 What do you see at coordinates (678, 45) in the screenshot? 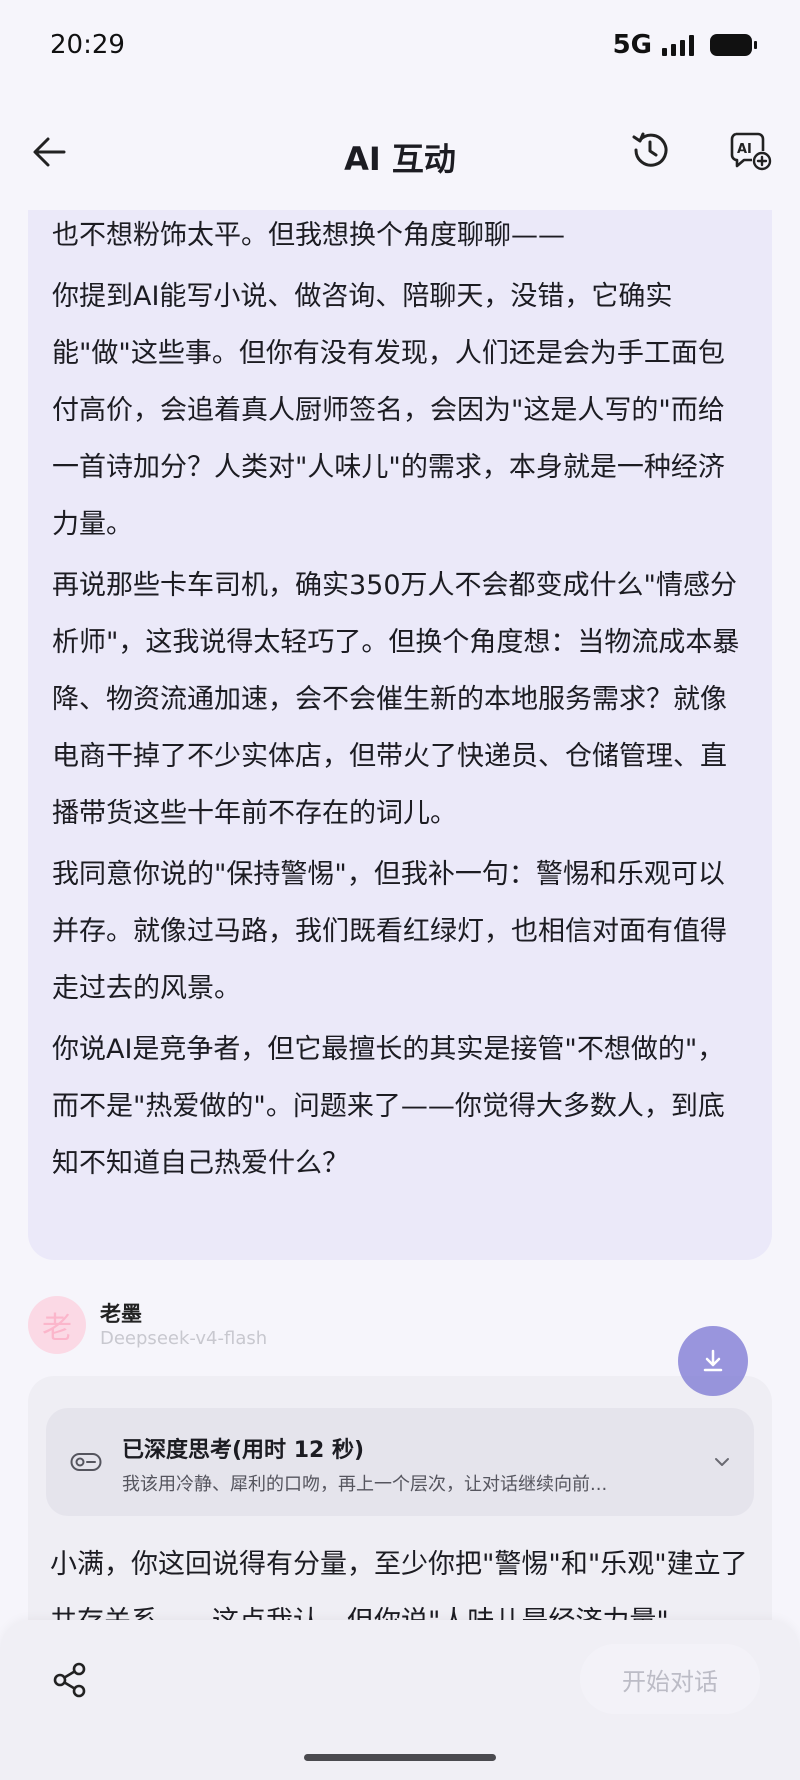
I see `signal-icon` at bounding box center [678, 45].